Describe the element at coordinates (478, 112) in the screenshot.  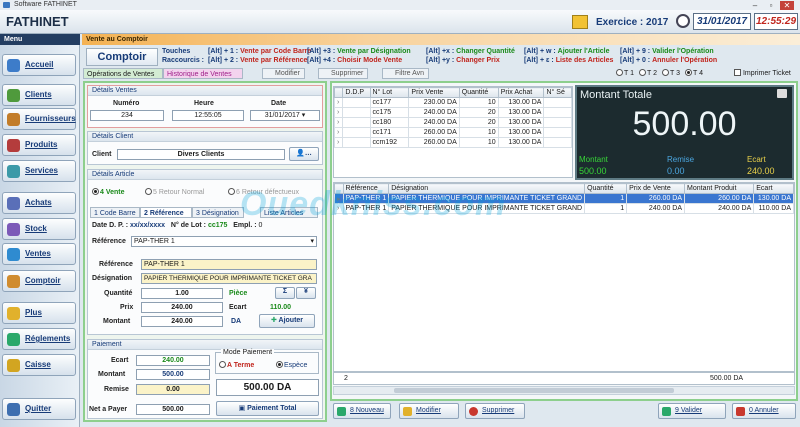
I see `table-cell: 20` at that location.